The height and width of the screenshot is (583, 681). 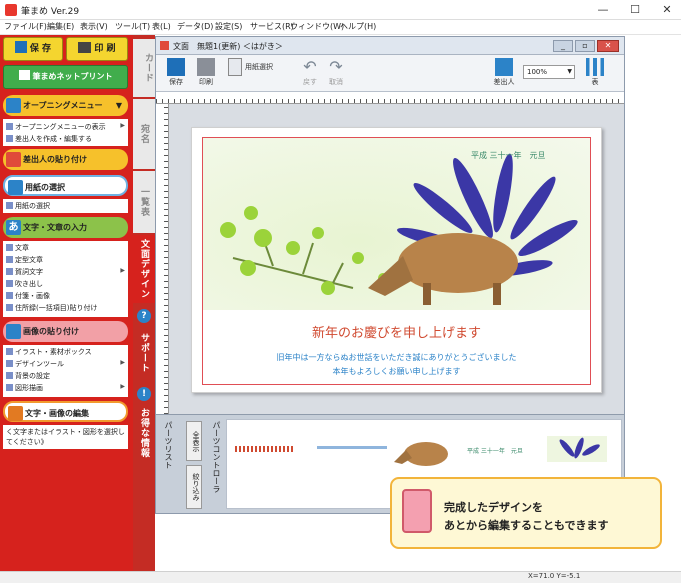 I want to click on info-callout: 完成したデザインを あとから編集することもできます, so click(x=526, y=513).